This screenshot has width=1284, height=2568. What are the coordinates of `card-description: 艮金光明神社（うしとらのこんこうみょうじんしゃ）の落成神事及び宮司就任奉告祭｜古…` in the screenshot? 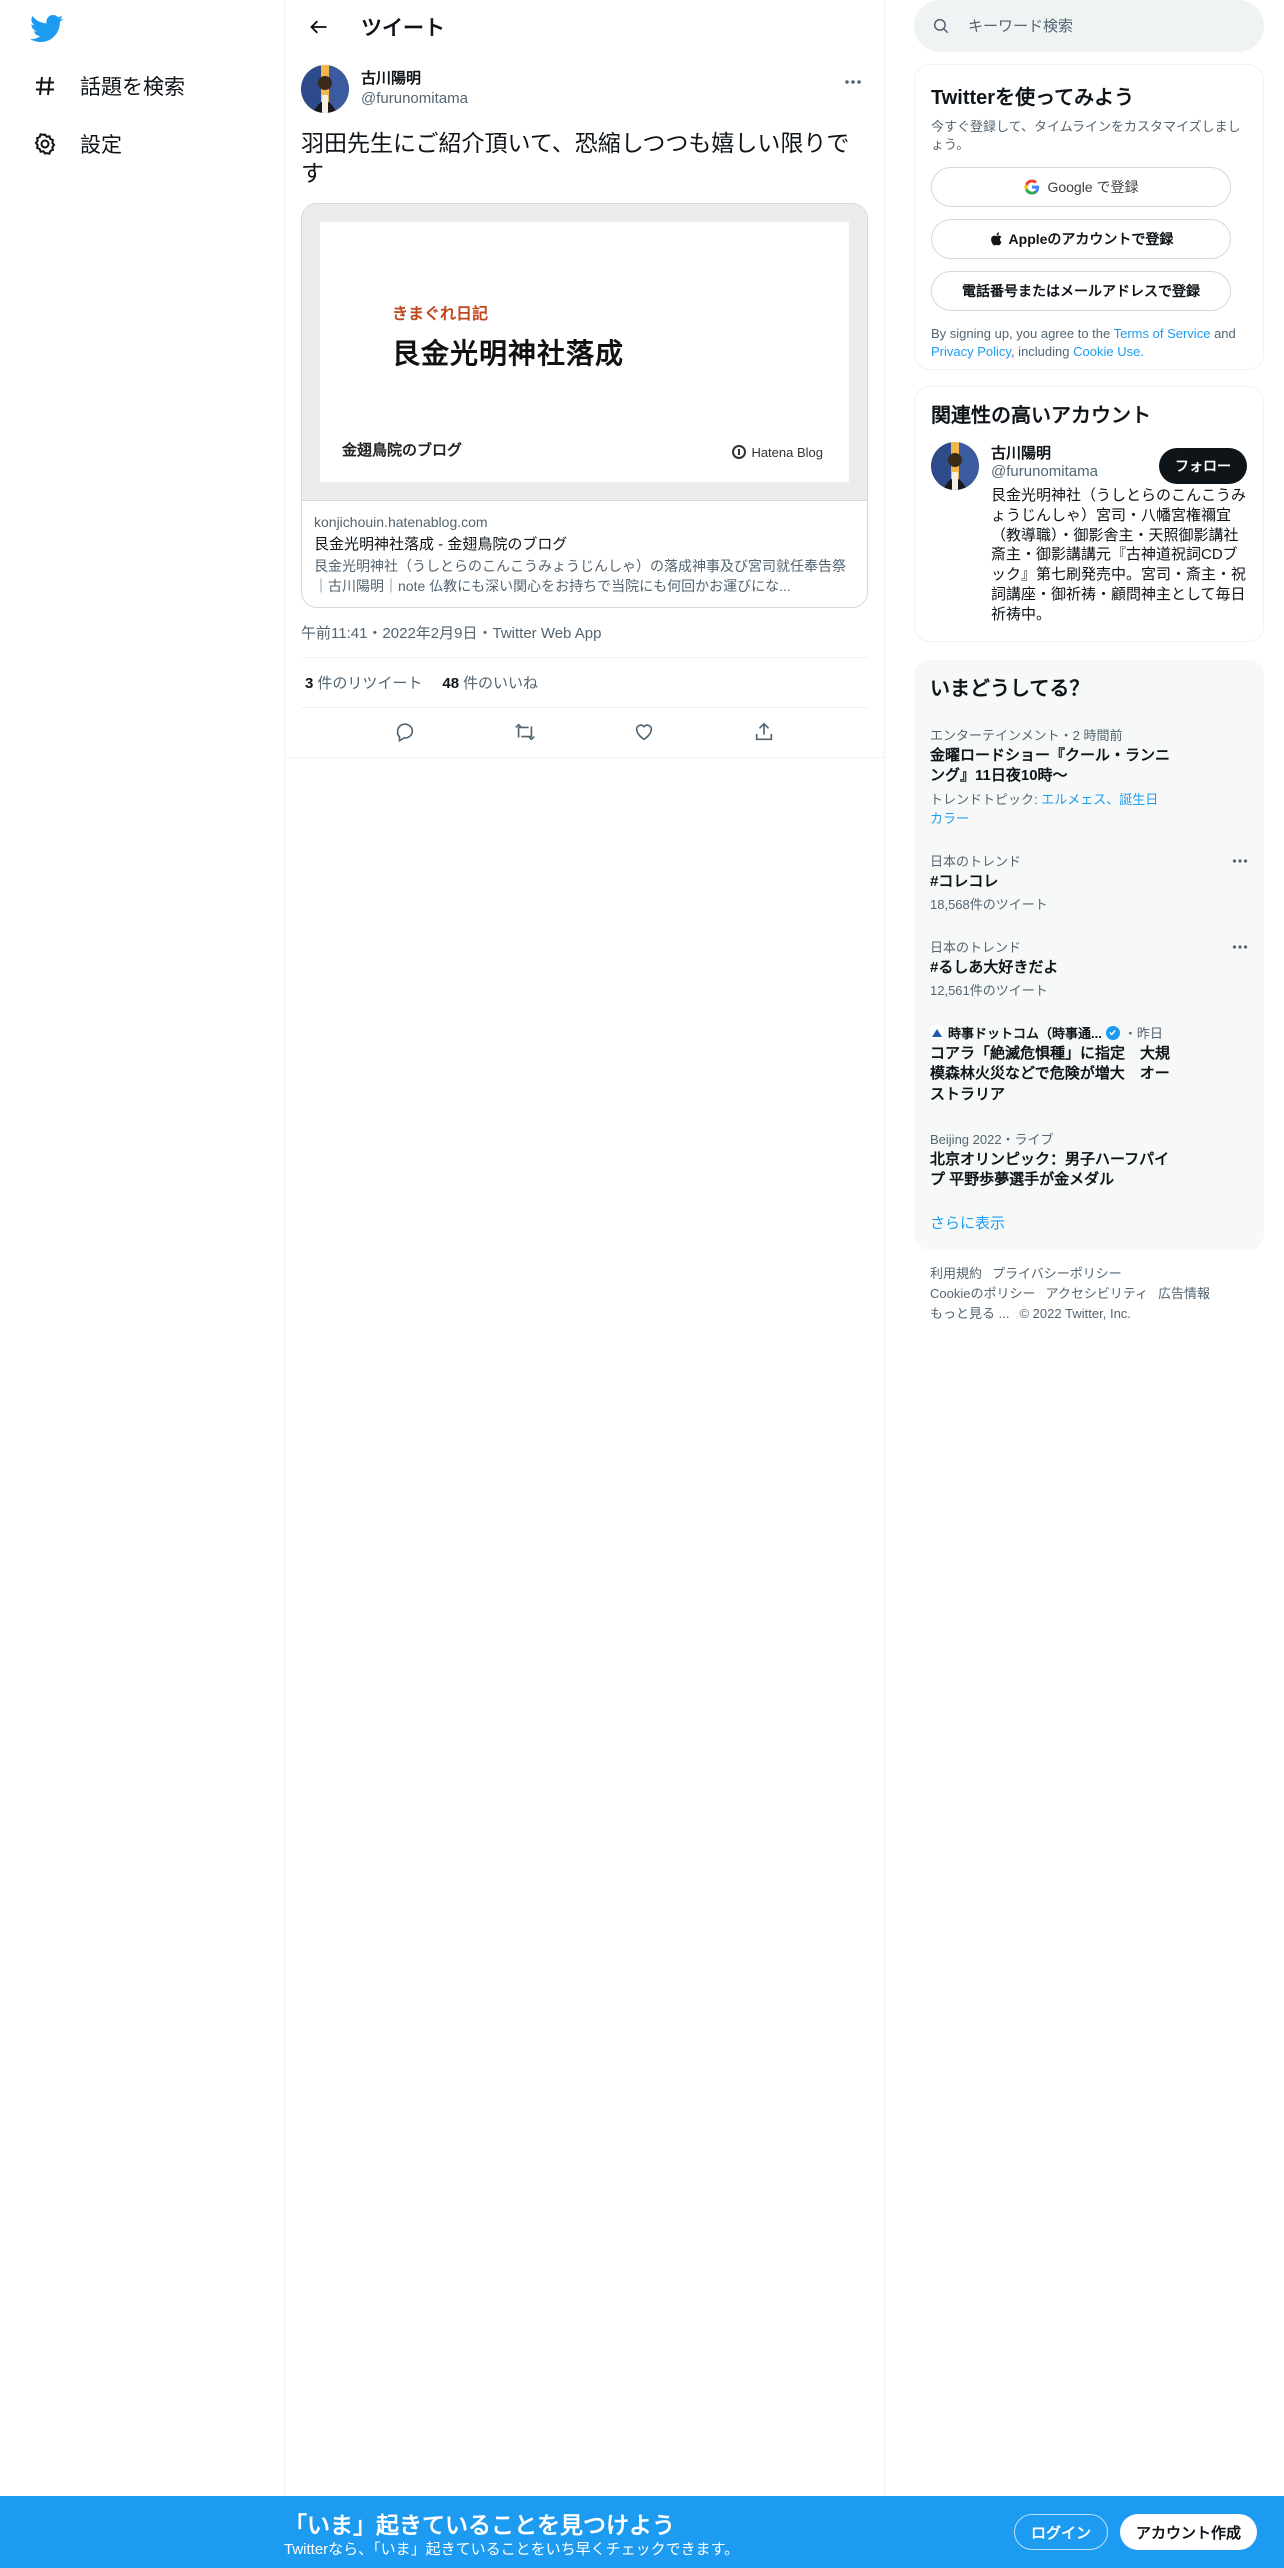 It's located at (580, 576).